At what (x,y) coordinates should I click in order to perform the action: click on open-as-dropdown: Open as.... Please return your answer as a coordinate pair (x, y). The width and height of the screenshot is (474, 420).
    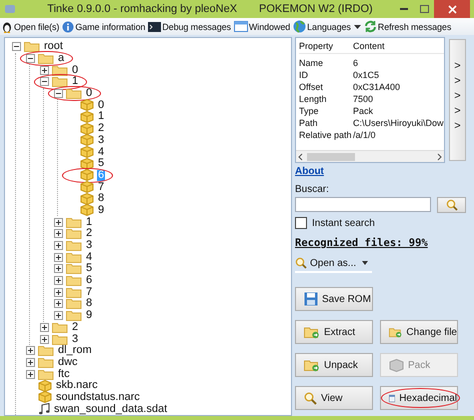
    Looking at the image, I should click on (333, 265).